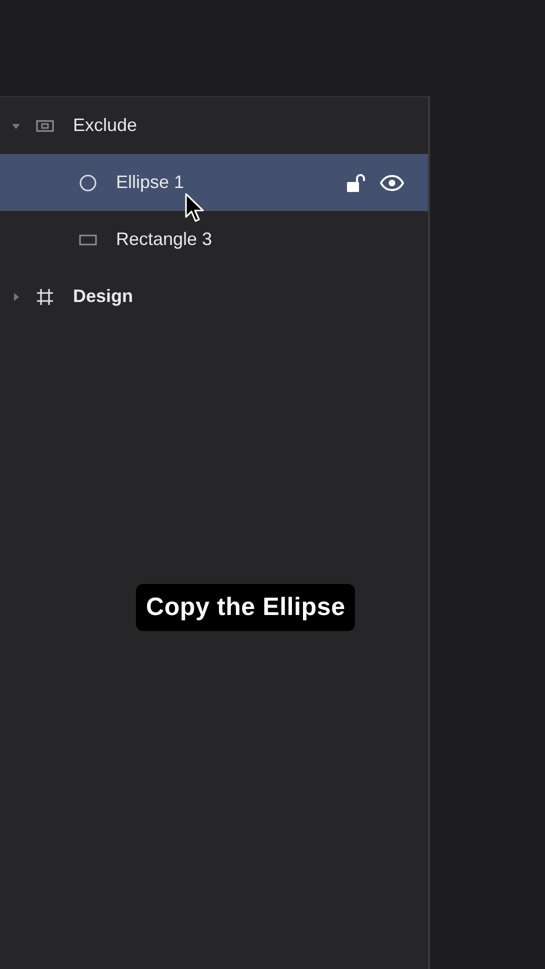 The height and width of the screenshot is (969, 545). What do you see at coordinates (356, 182) in the screenshot?
I see `unlocked-padlock-icon` at bounding box center [356, 182].